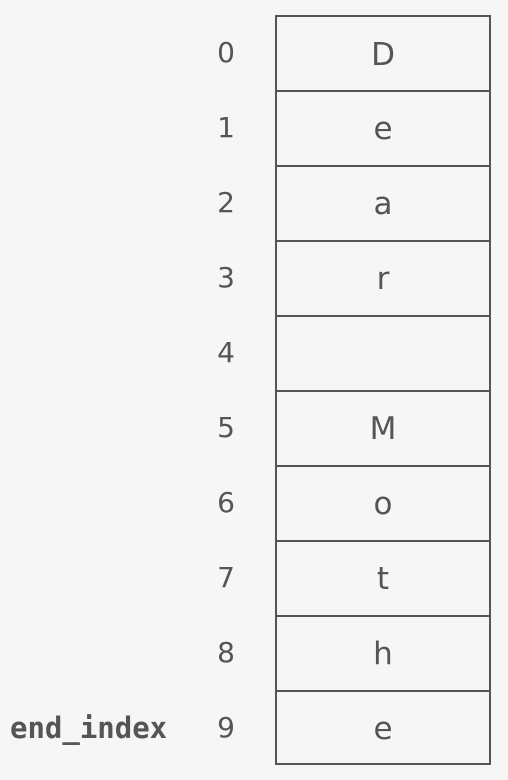 The width and height of the screenshot is (508, 780). What do you see at coordinates (383, 652) in the screenshot?
I see `array-cell-8: h` at bounding box center [383, 652].